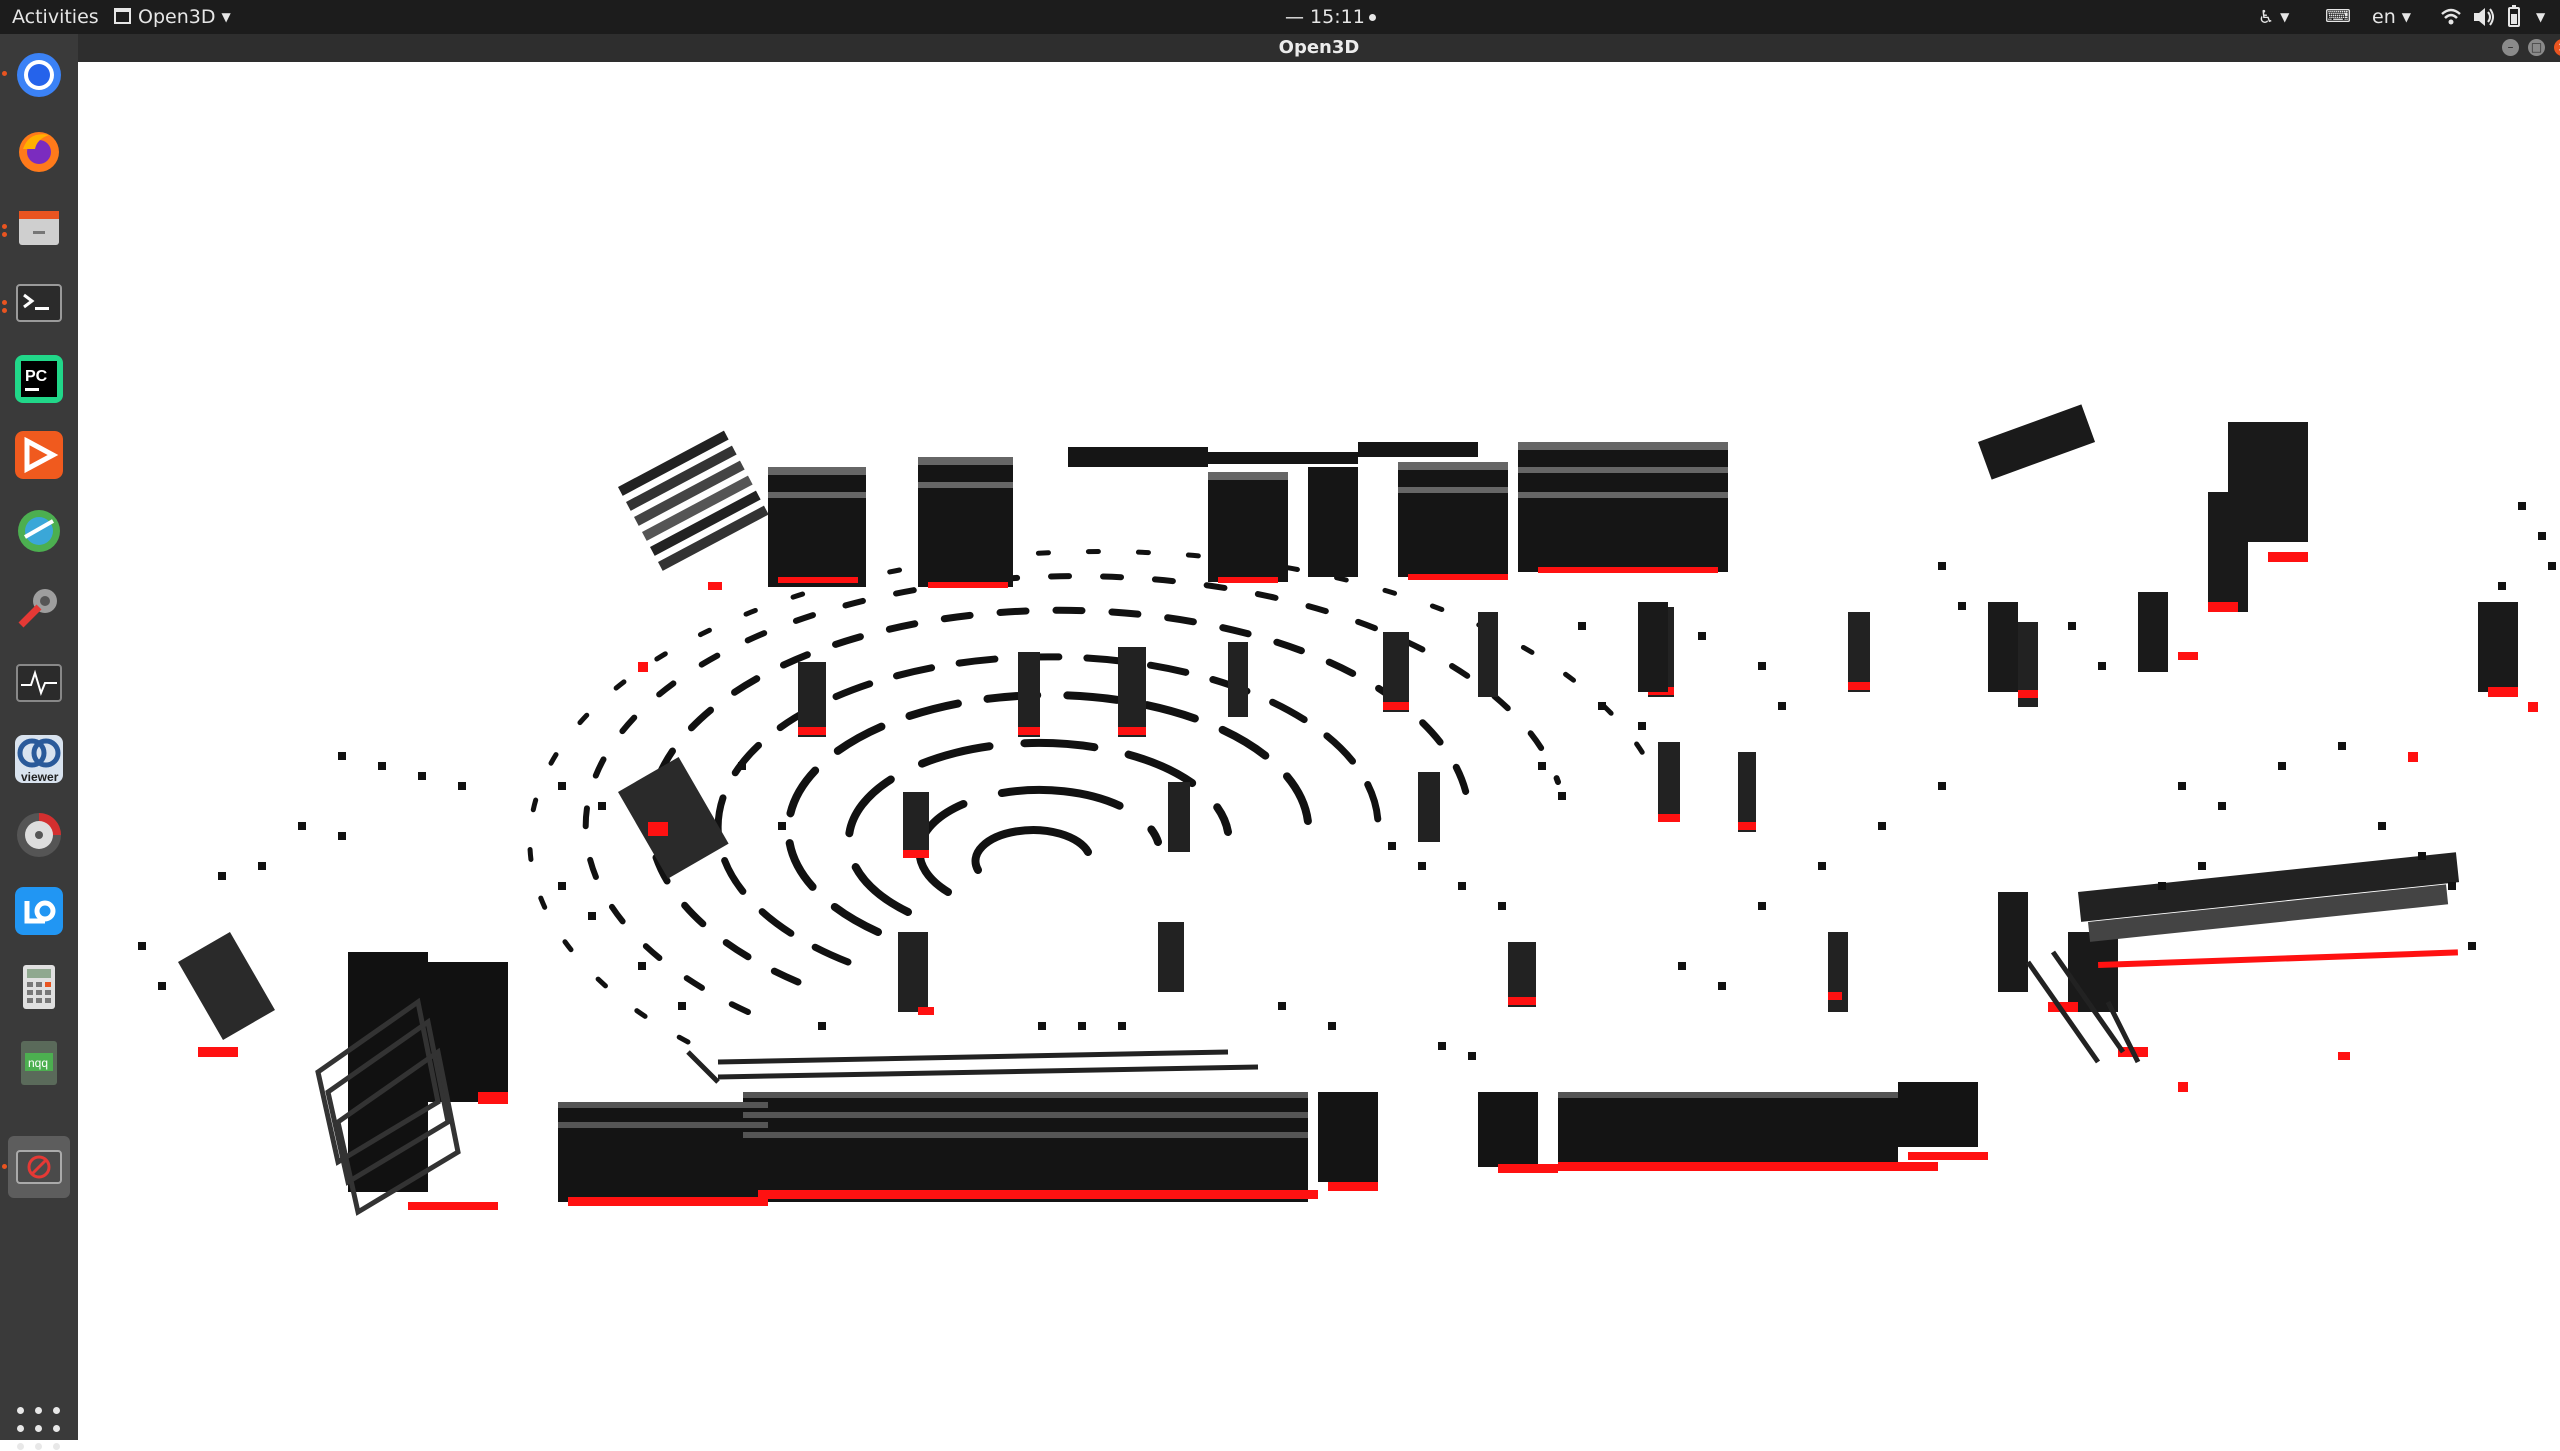 The height and width of the screenshot is (1451, 2560). What do you see at coordinates (2540, 17) in the screenshot?
I see `system-menu-chevron-icon: ▼` at bounding box center [2540, 17].